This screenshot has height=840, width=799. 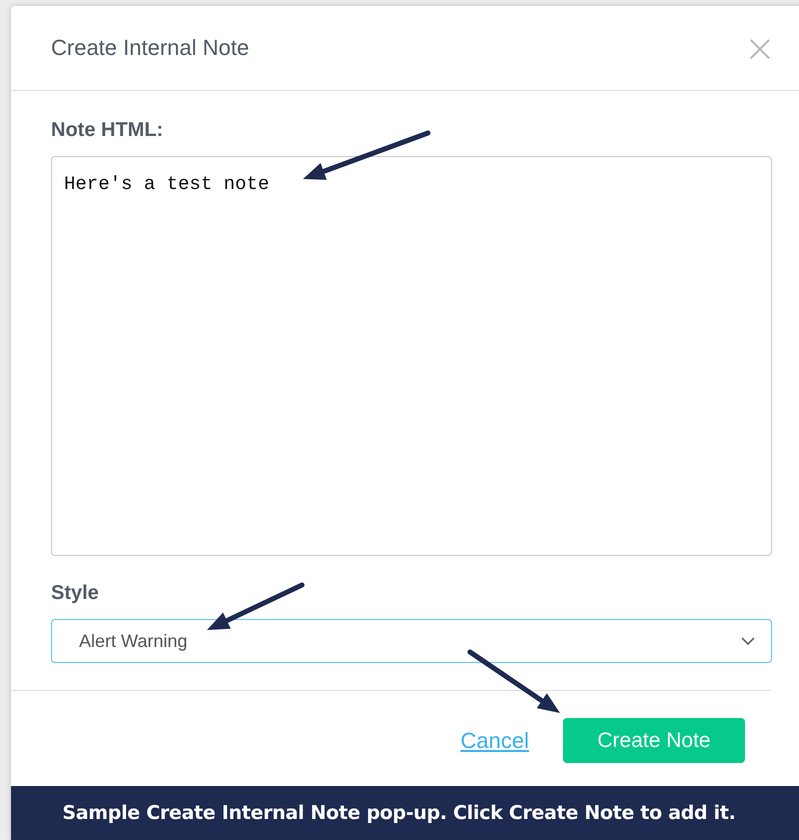 What do you see at coordinates (758, 48) in the screenshot?
I see `close-button: ×` at bounding box center [758, 48].